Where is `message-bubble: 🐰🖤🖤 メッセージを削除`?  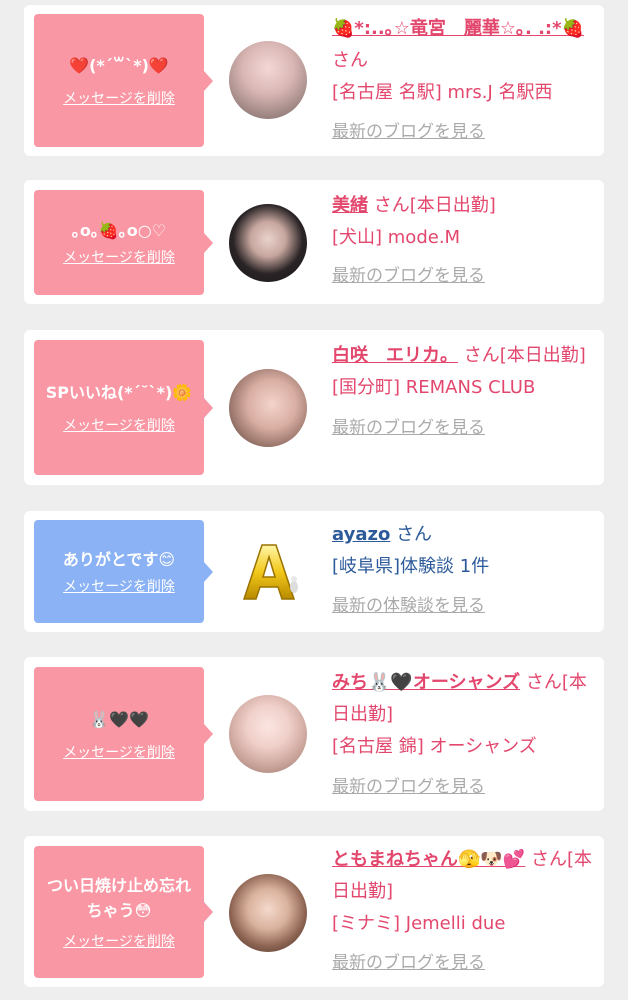
message-bubble: 🐰🖤🖤 メッセージを削除 is located at coordinates (123, 734).